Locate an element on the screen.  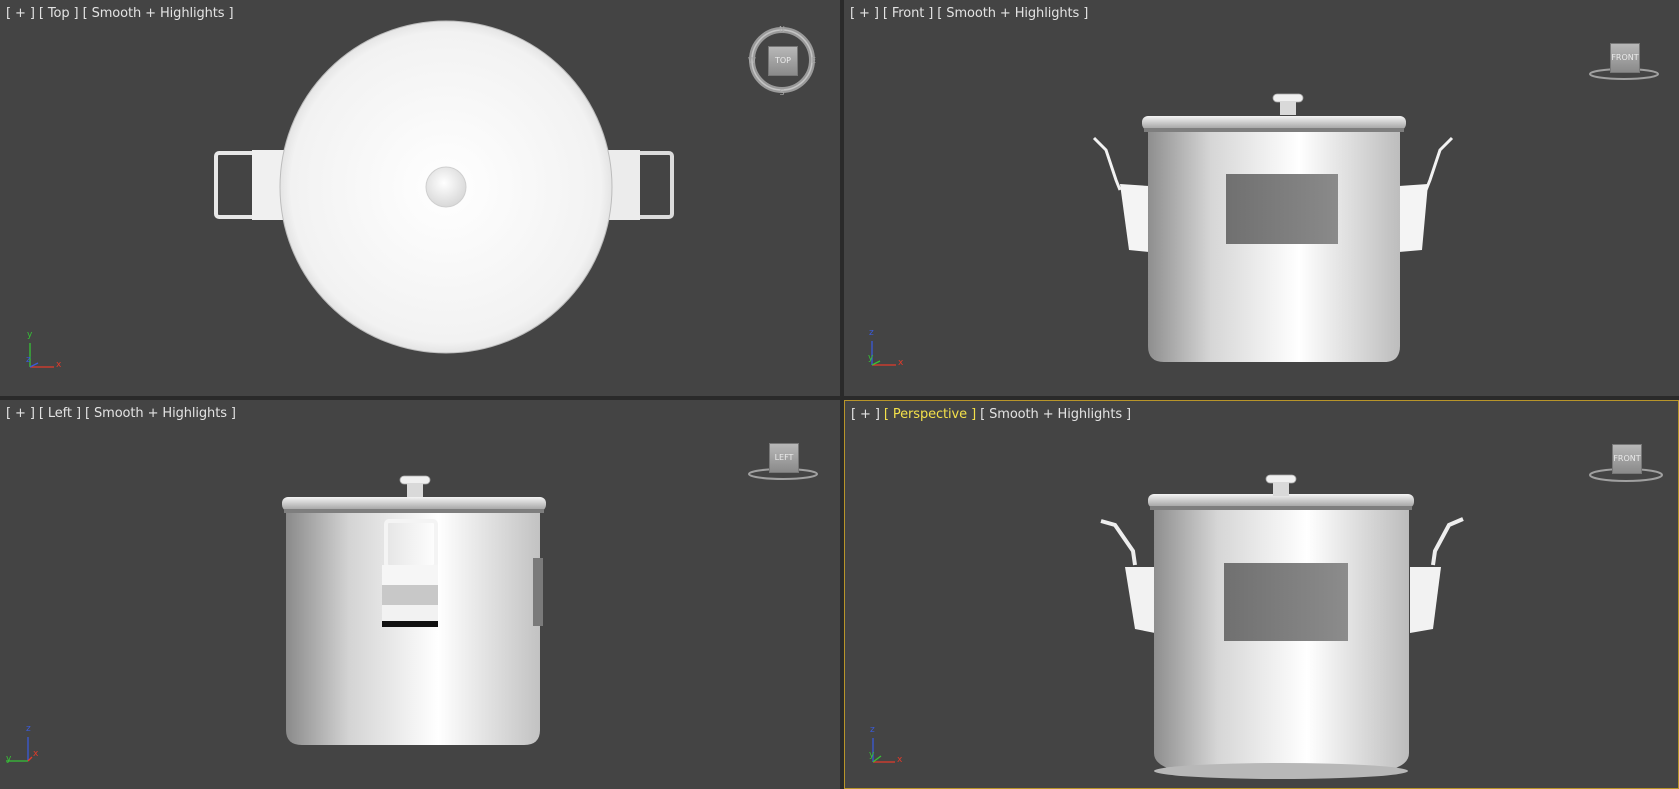
axis-tripod: z y x is located at coordinates (28, 745).